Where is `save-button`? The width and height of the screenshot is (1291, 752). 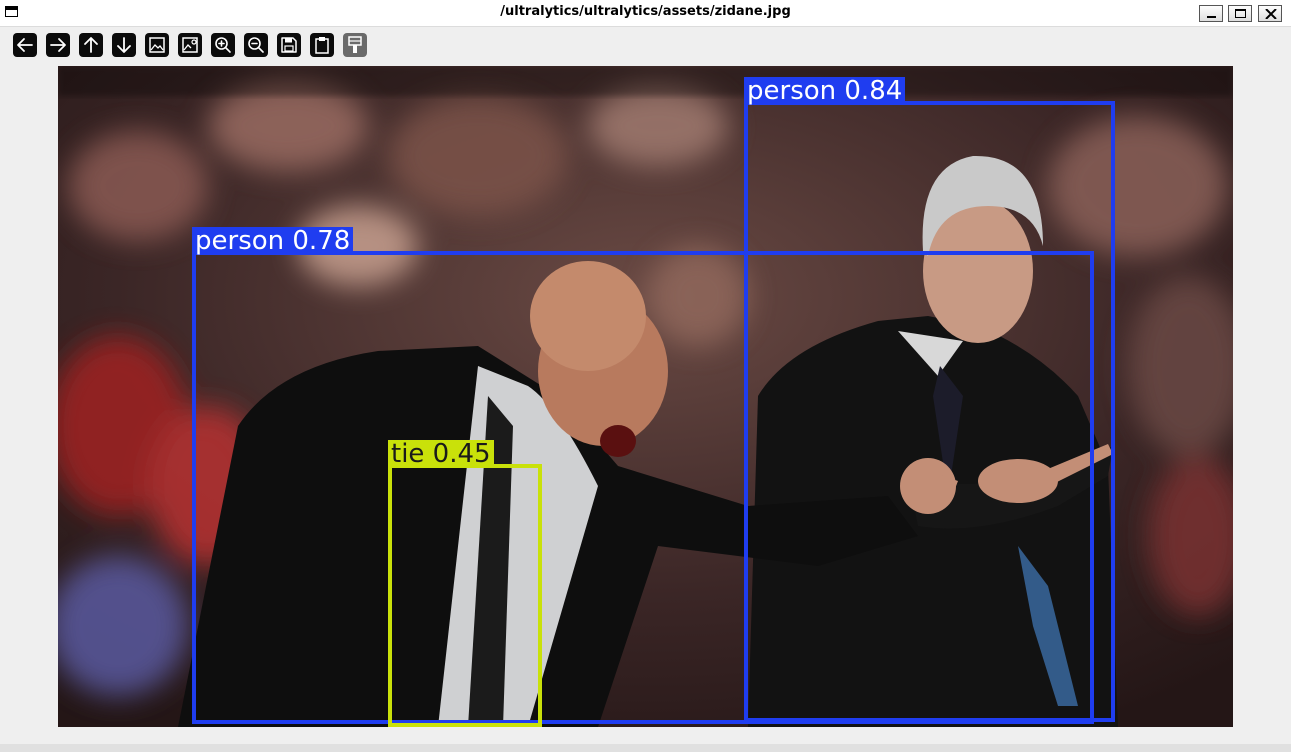
save-button is located at coordinates (289, 45).